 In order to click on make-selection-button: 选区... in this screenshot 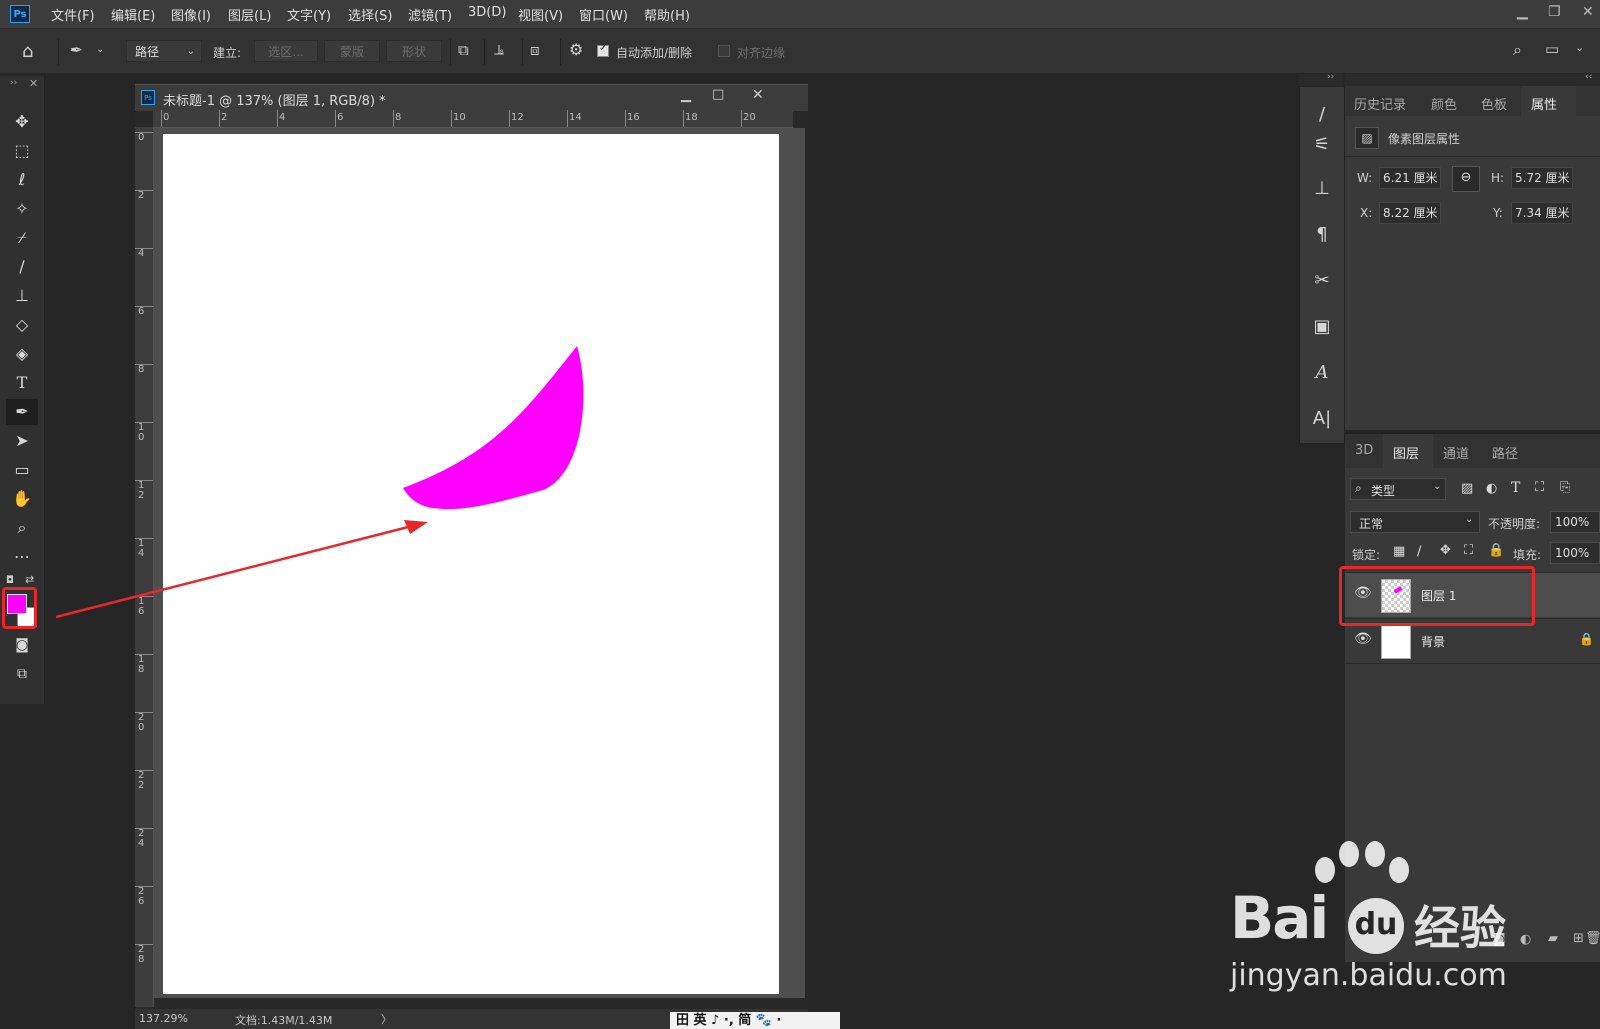, I will do `click(286, 51)`.